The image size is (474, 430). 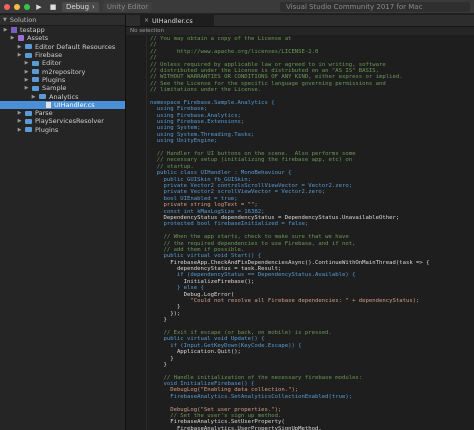 I want to click on configuration-label: Debug, so click(x=78, y=6).